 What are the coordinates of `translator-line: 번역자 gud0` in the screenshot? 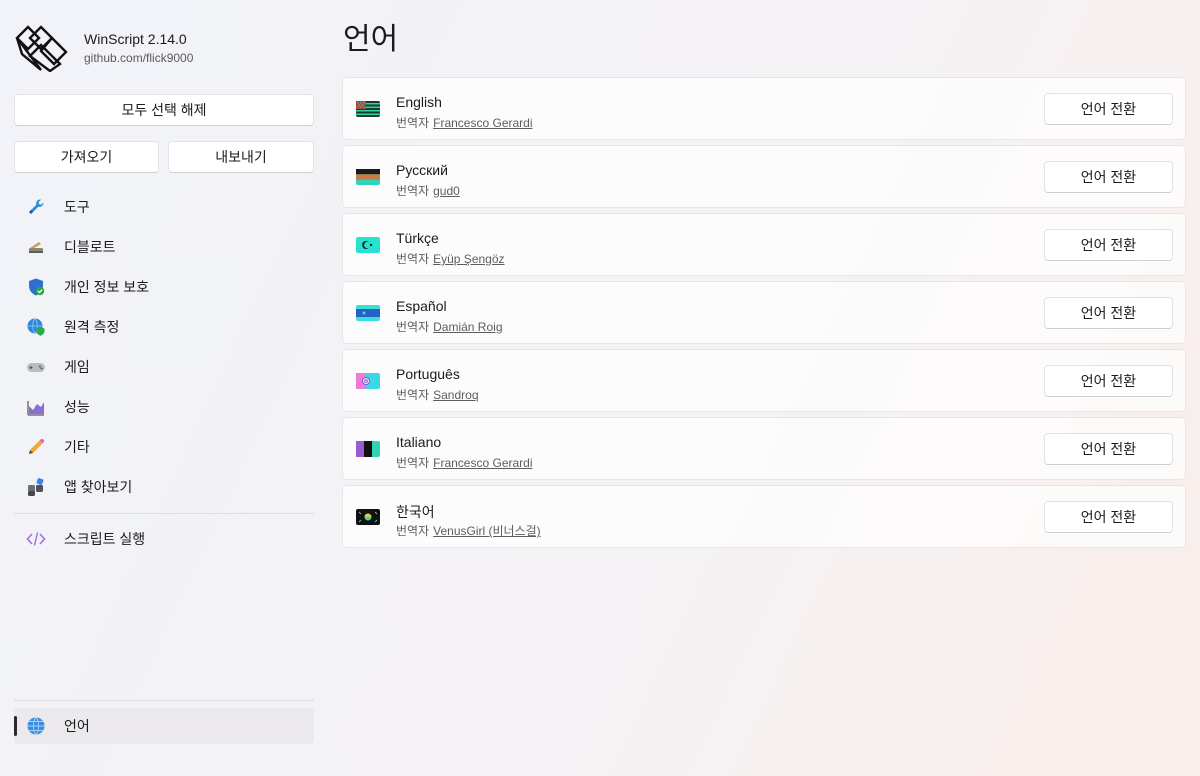 It's located at (428, 190).